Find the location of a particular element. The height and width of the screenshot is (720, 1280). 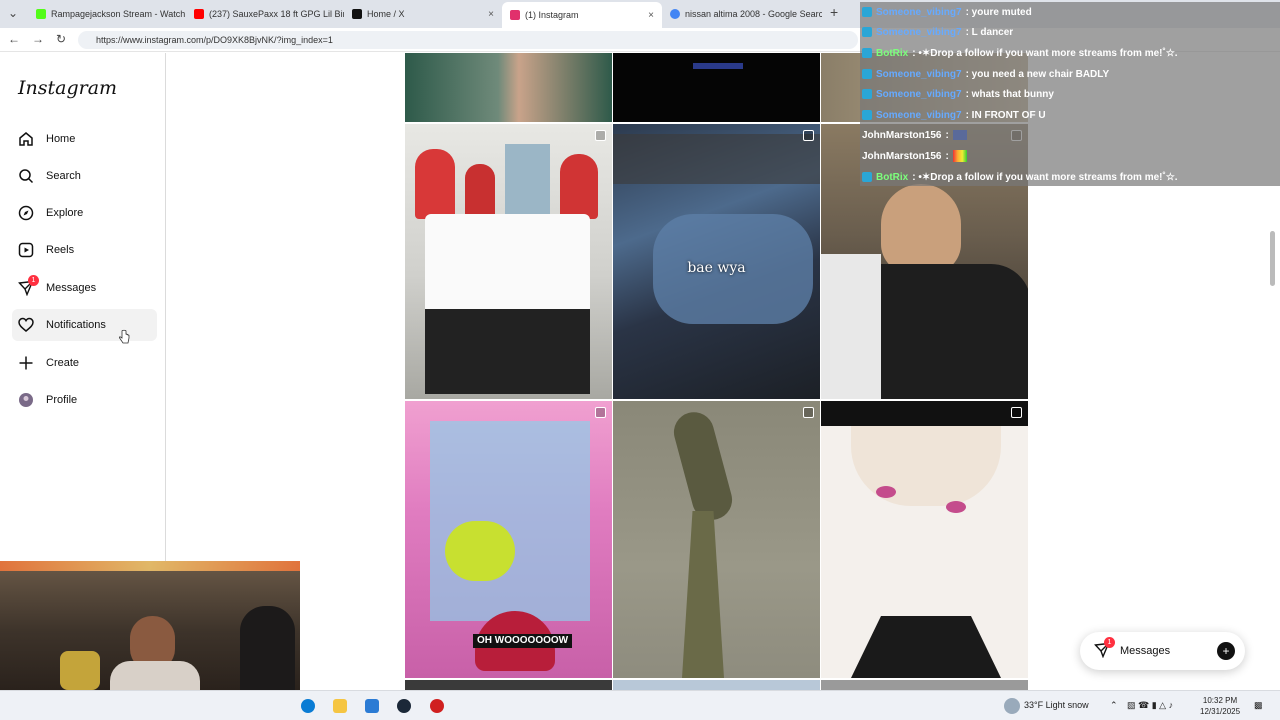

instagram-favicon-icon is located at coordinates (515, 15).